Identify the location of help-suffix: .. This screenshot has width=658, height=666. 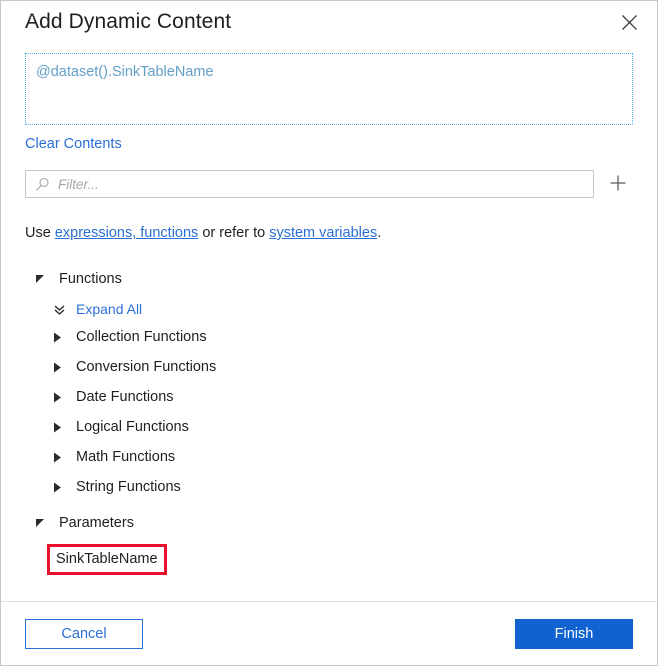
(379, 233).